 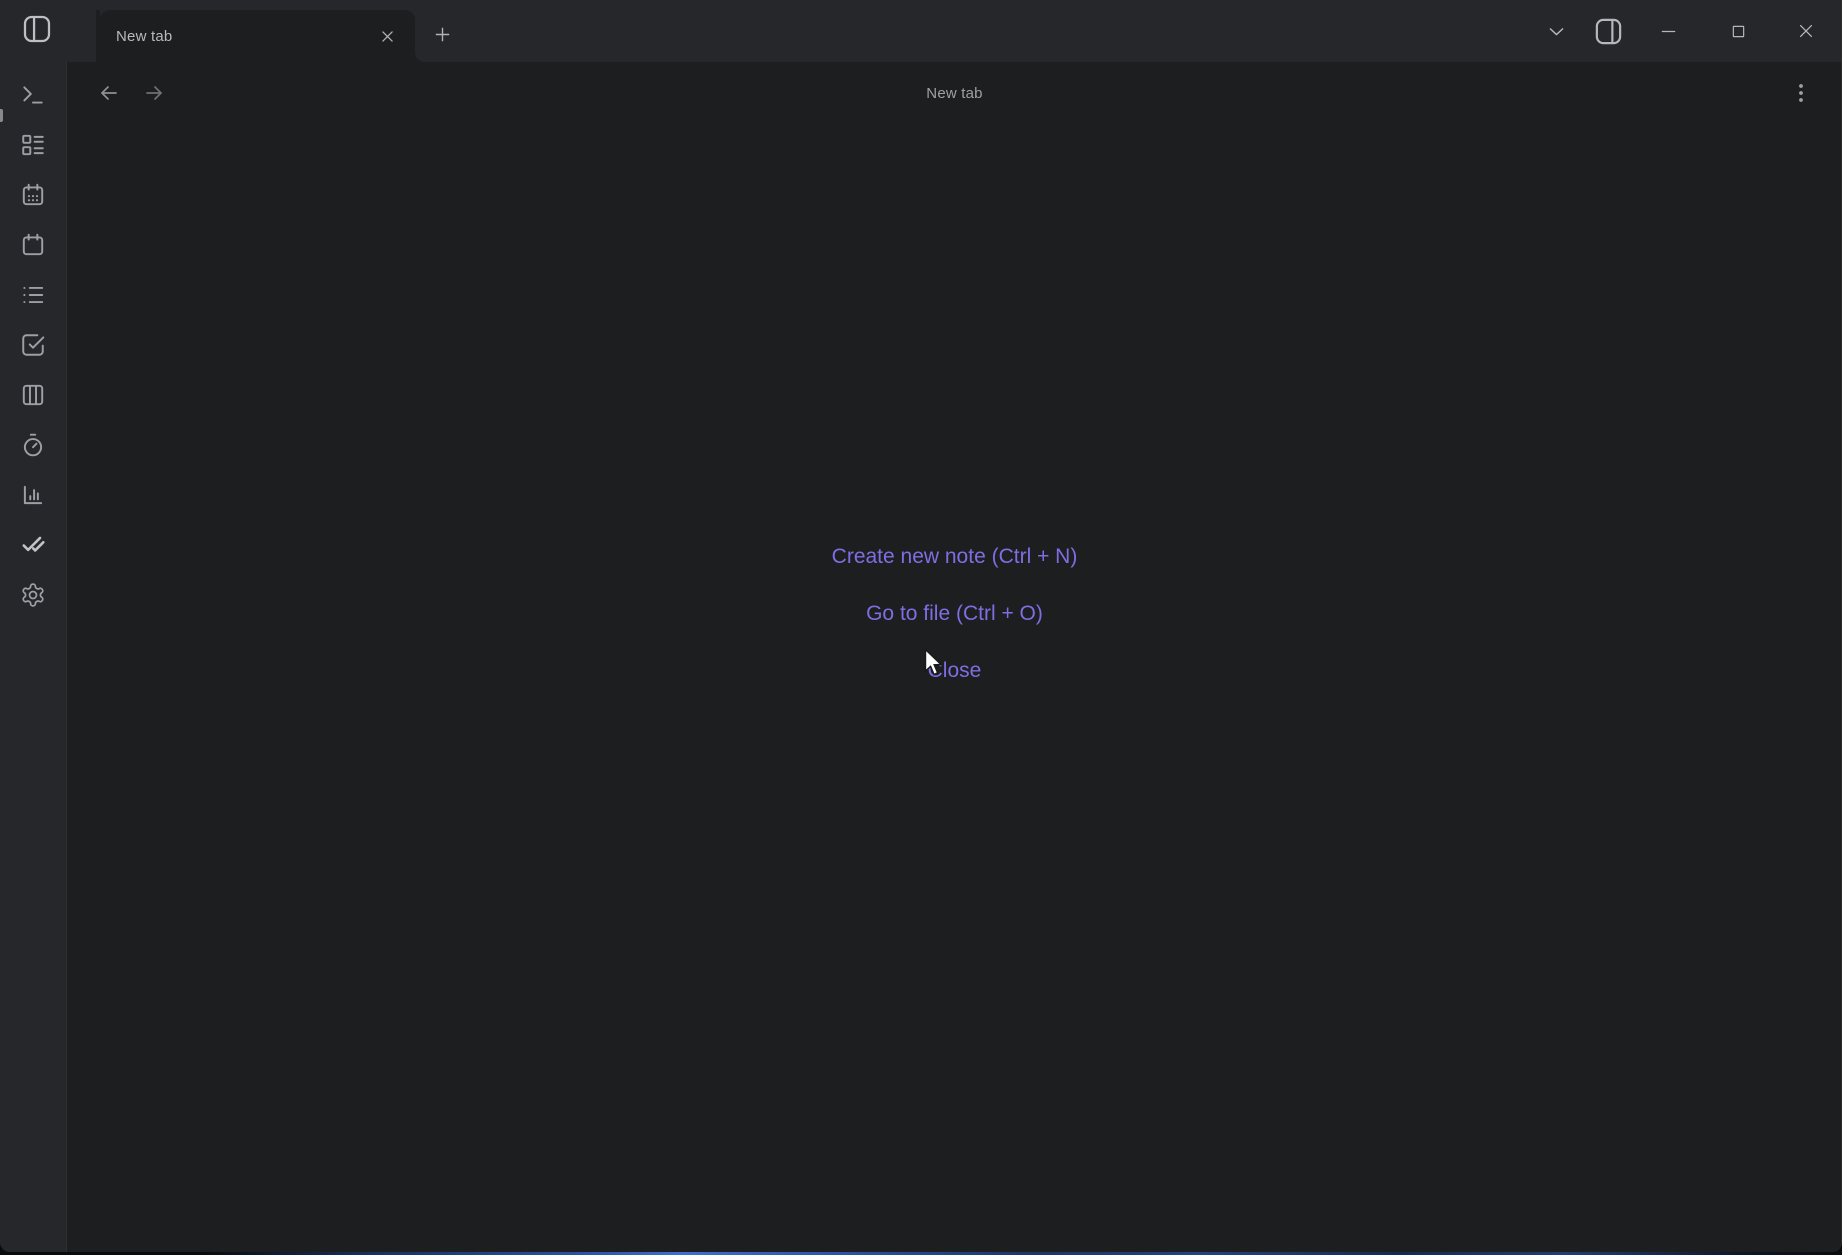 I want to click on panel-right-icon, so click(x=1608, y=31).